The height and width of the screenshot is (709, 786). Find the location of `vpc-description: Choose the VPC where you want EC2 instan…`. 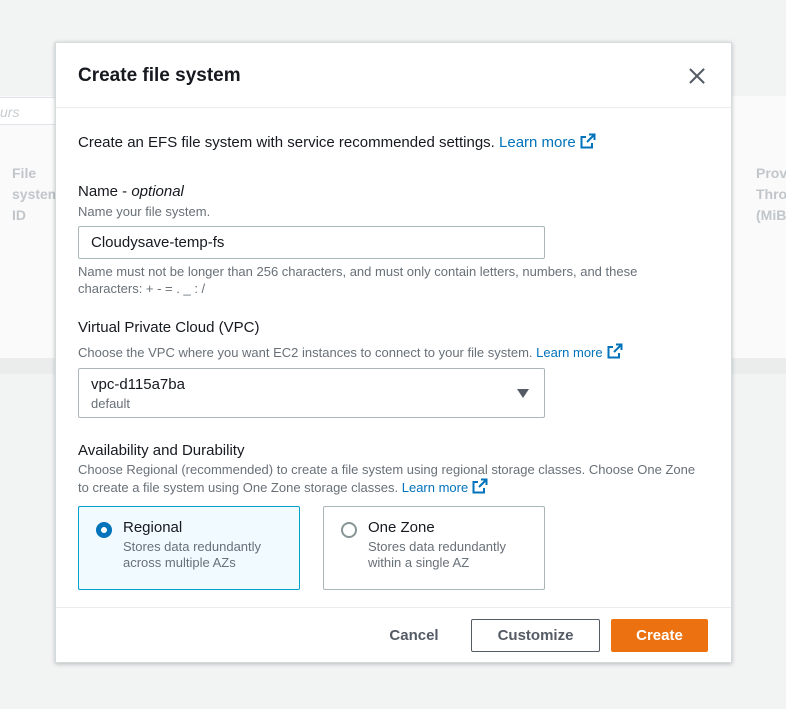

vpc-description: Choose the VPC where you want EC2 instan… is located at coordinates (350, 352).